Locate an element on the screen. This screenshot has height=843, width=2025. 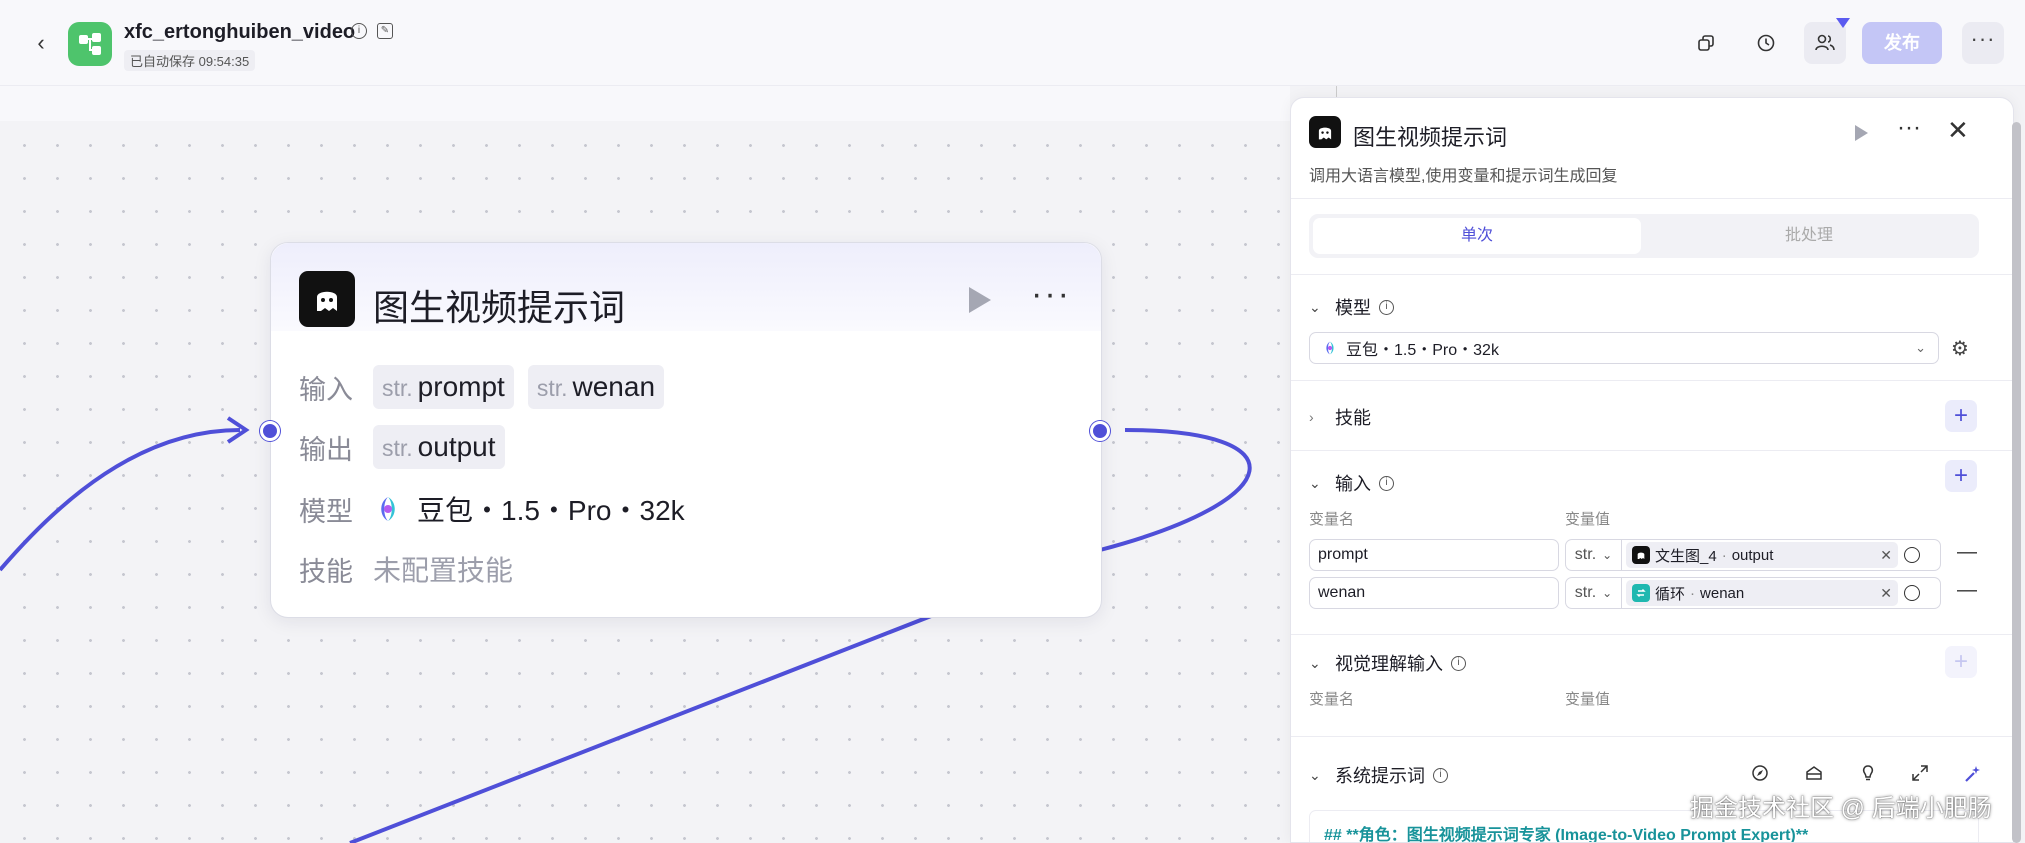
tab-single: 单次 is located at coordinates (1477, 236).